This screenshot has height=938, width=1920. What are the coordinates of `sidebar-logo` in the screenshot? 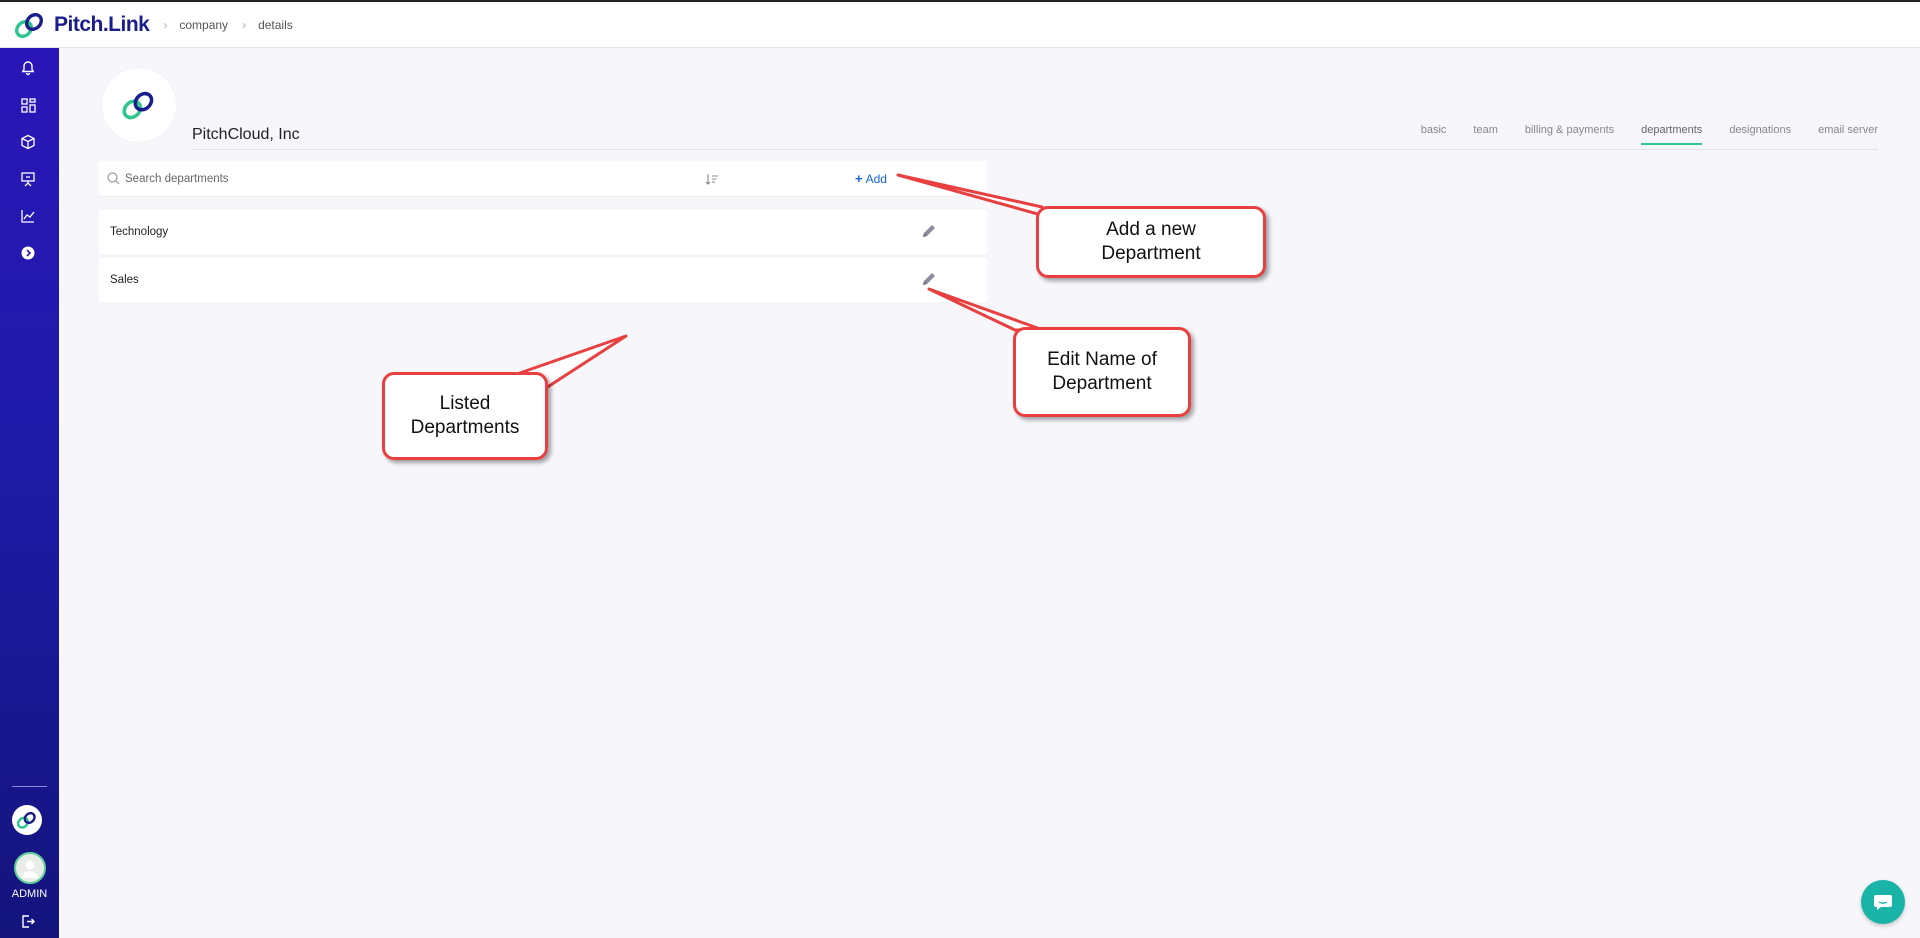 It's located at (27, 820).